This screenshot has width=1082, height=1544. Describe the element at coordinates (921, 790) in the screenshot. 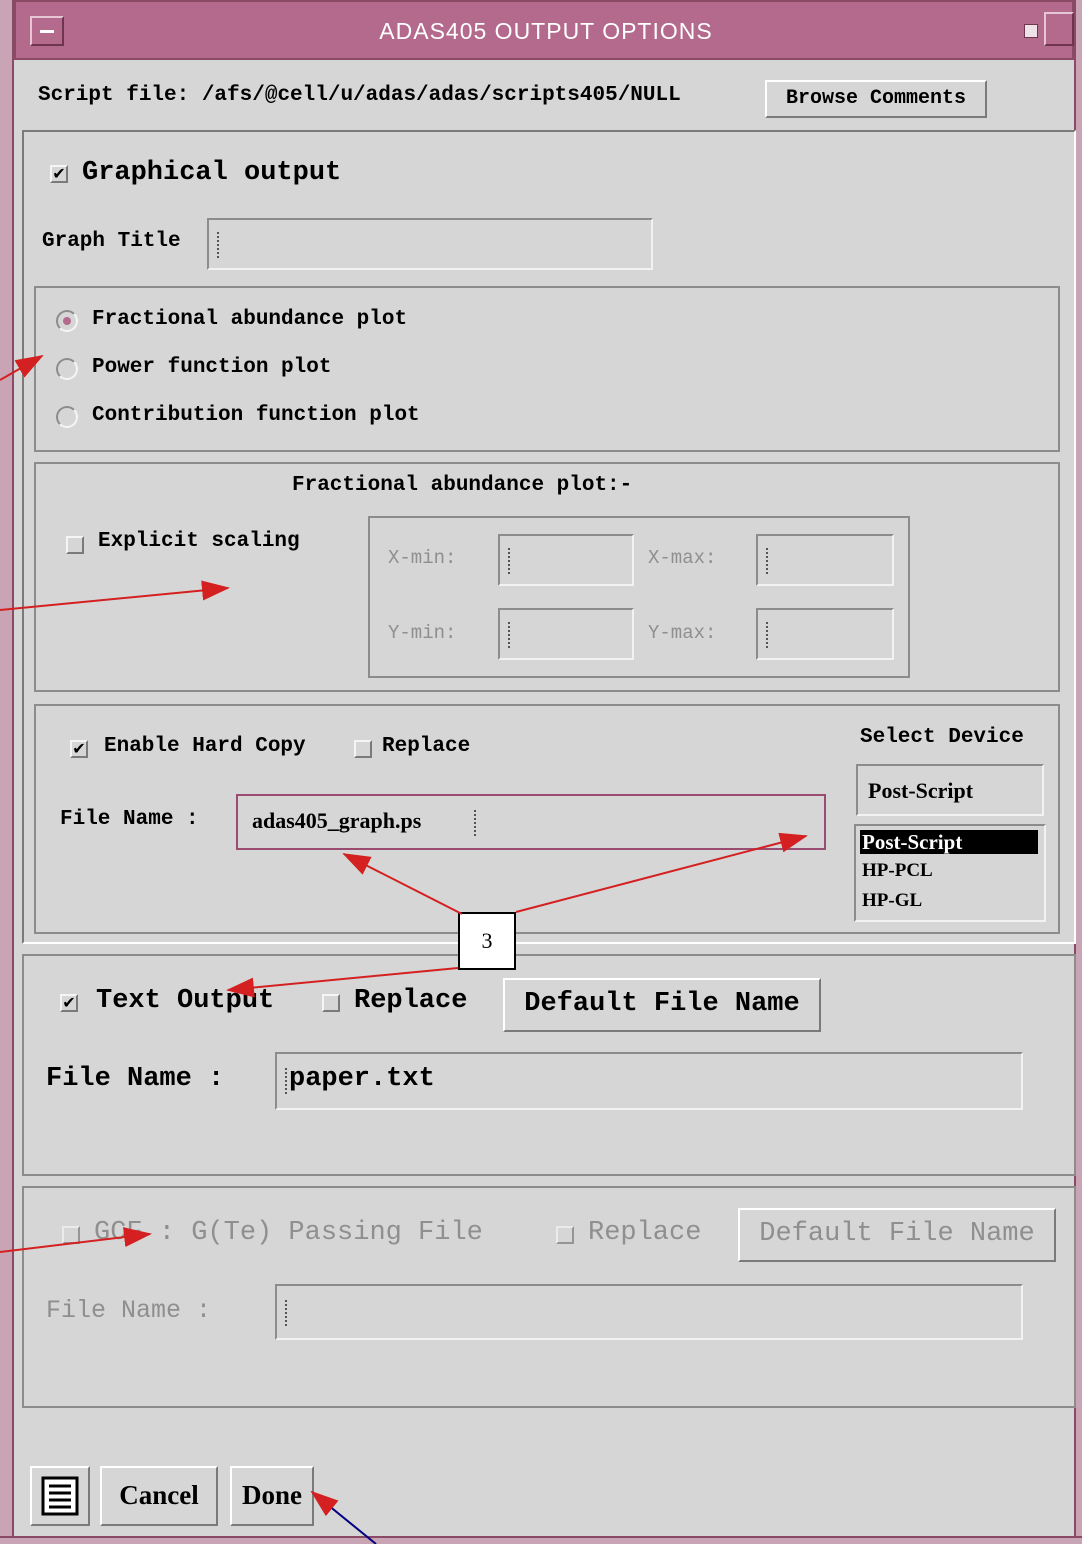

I see `device-selected-value: Post-Script` at that location.